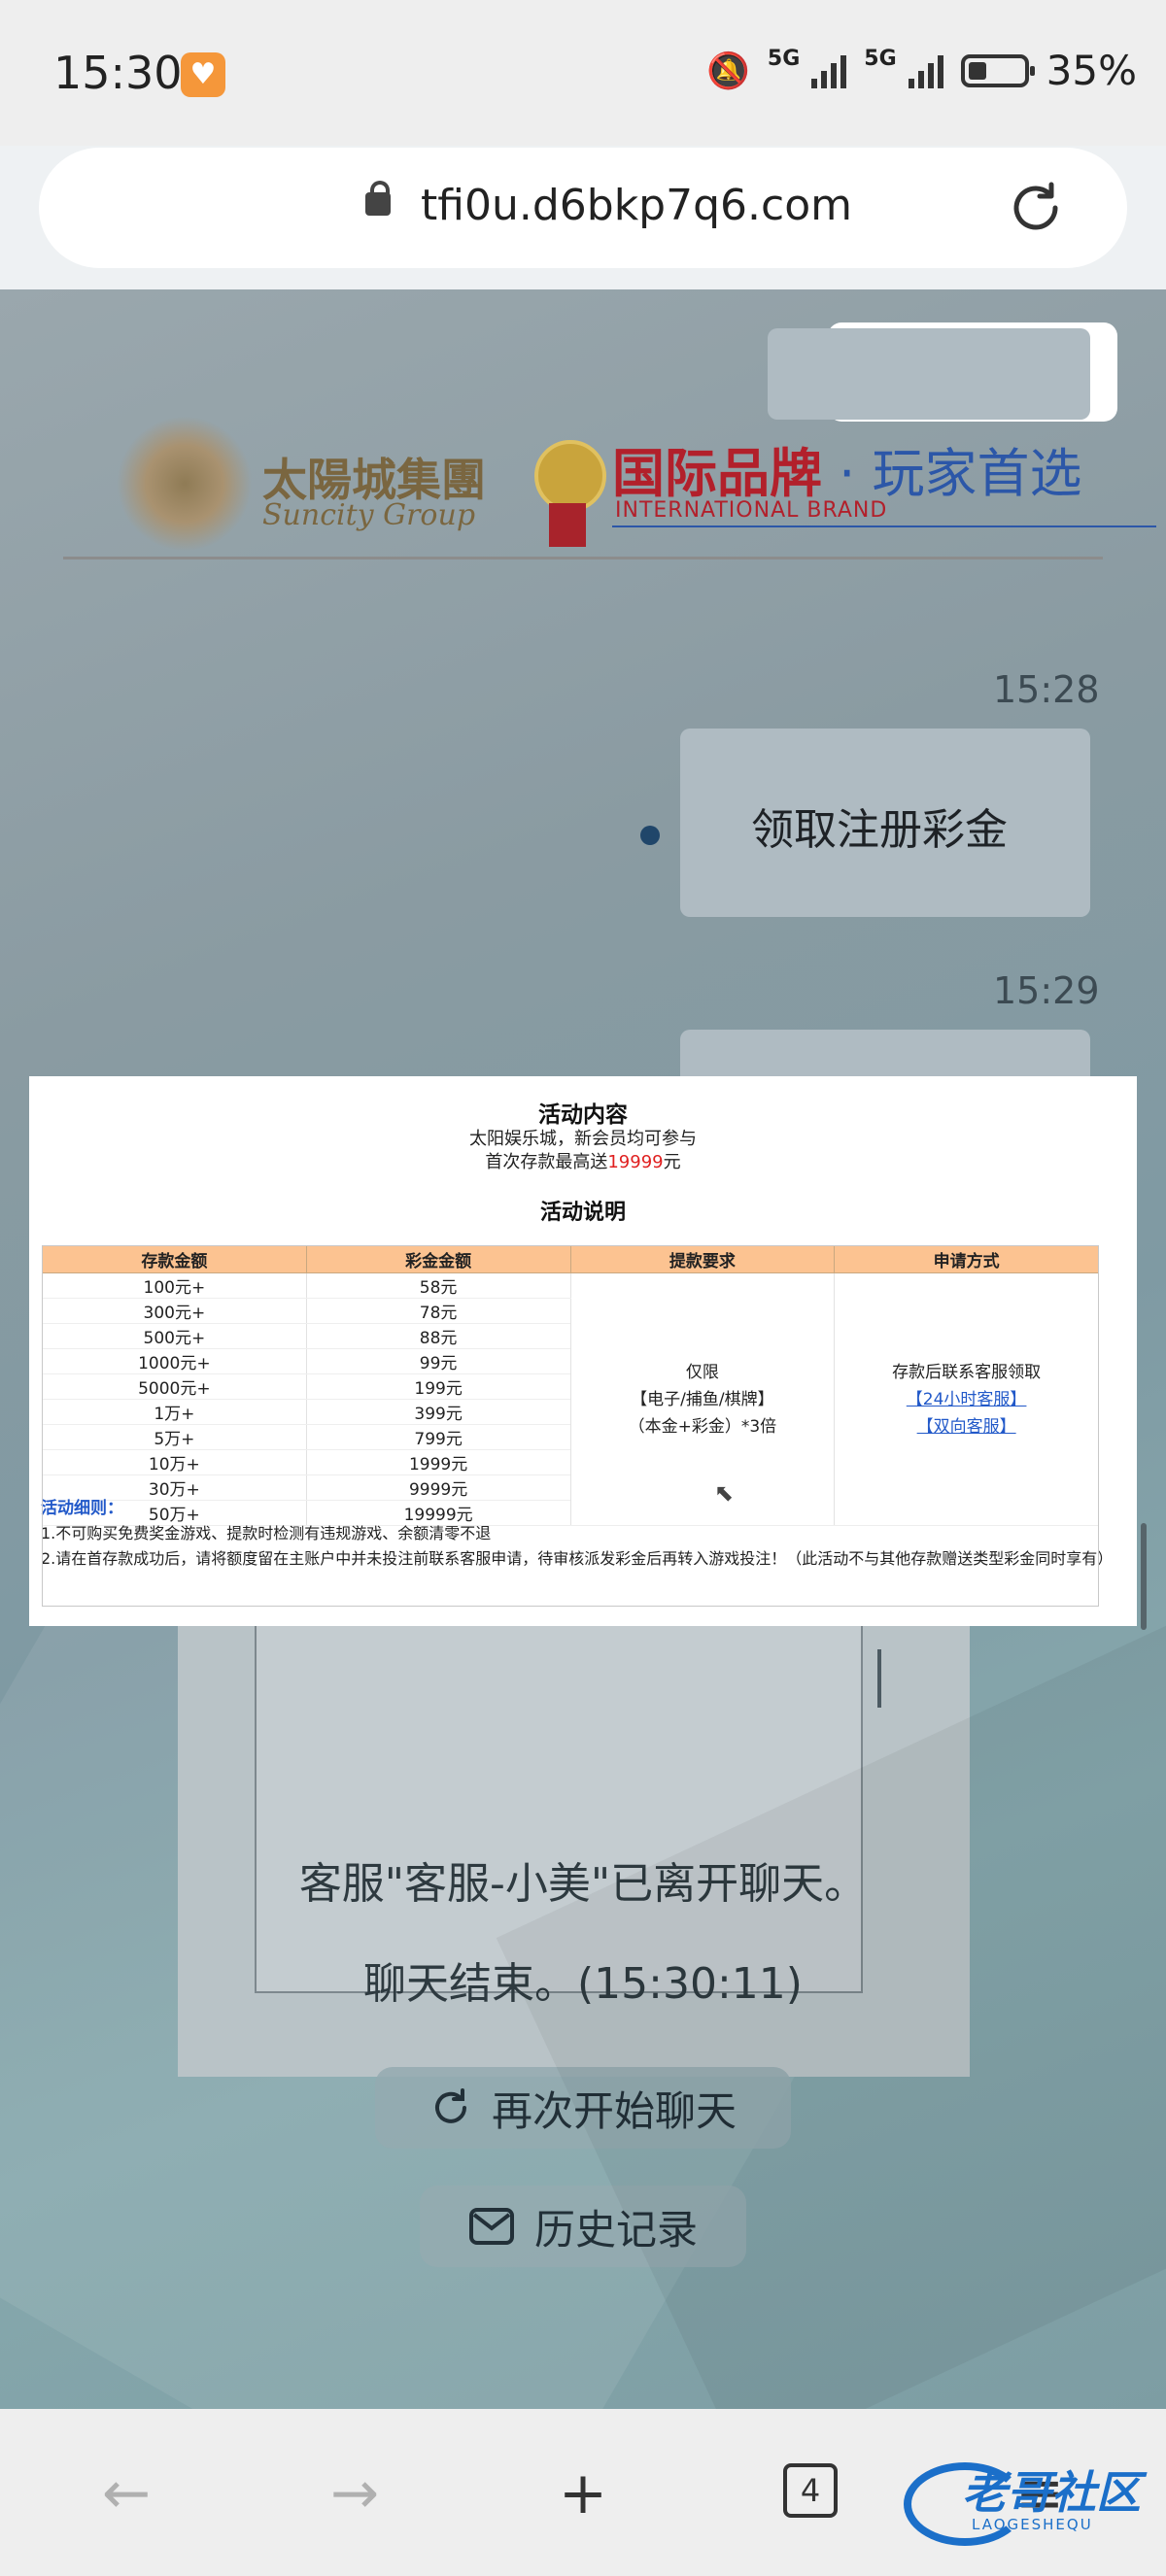  What do you see at coordinates (967, 1372) in the screenshot?
I see `apply-line-1: 存款后联系客服领取` at bounding box center [967, 1372].